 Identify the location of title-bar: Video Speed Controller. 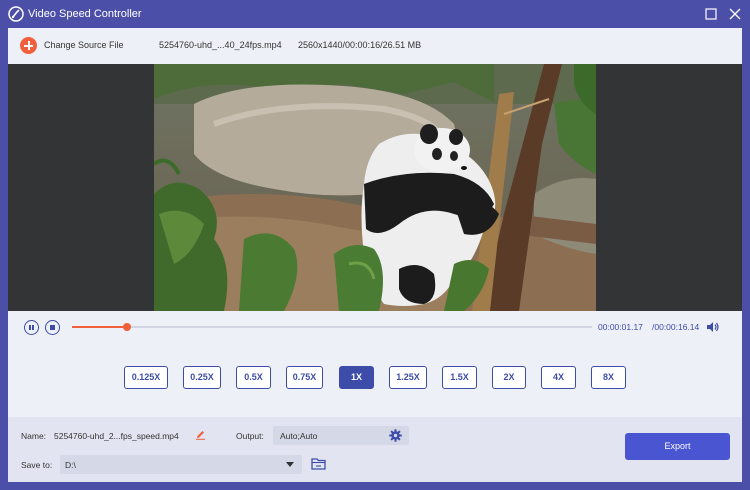
(375, 14).